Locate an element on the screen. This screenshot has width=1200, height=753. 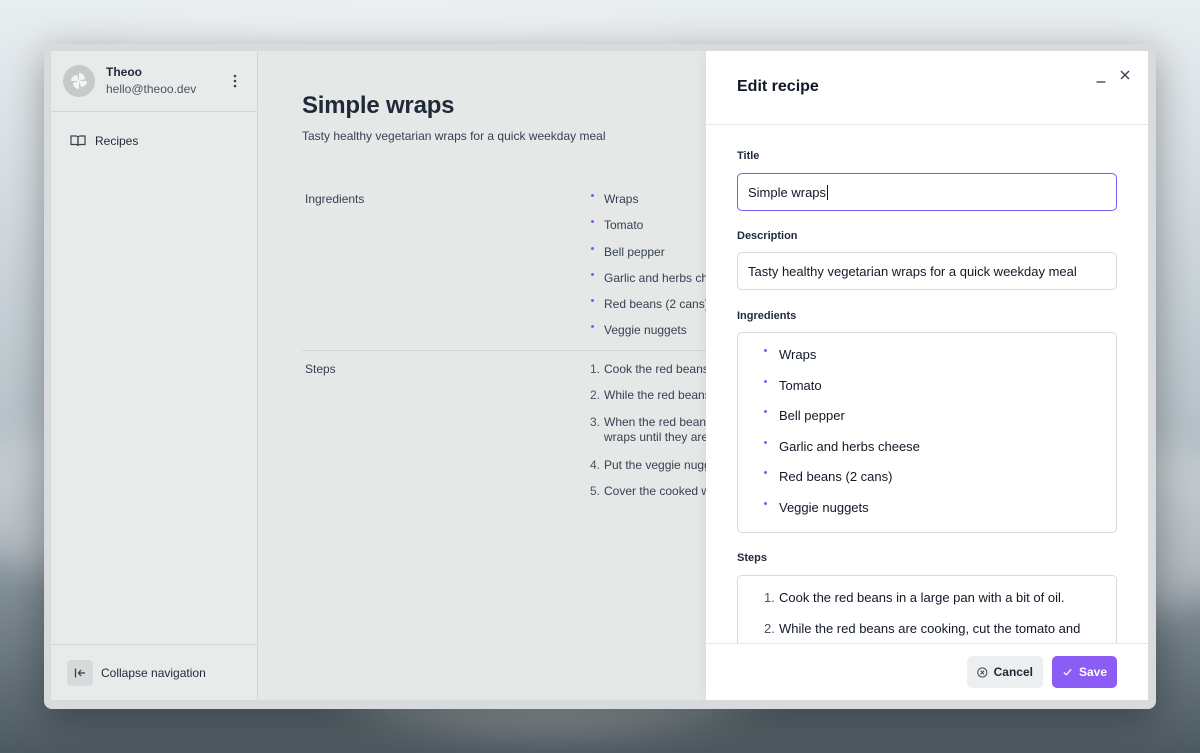
list-item: 2. While the red beans is located at coordinates (650, 395).